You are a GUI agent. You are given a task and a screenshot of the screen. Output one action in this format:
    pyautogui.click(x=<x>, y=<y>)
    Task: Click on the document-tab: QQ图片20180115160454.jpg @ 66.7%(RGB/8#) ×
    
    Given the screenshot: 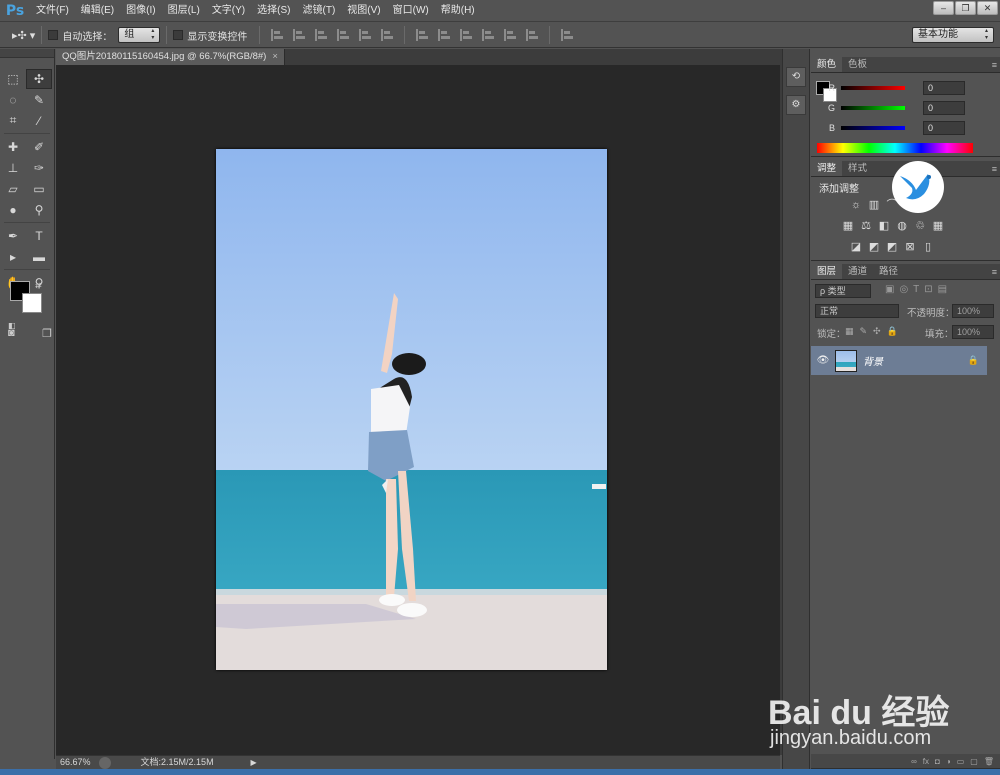 What is the action you would take?
    pyautogui.click(x=170, y=57)
    